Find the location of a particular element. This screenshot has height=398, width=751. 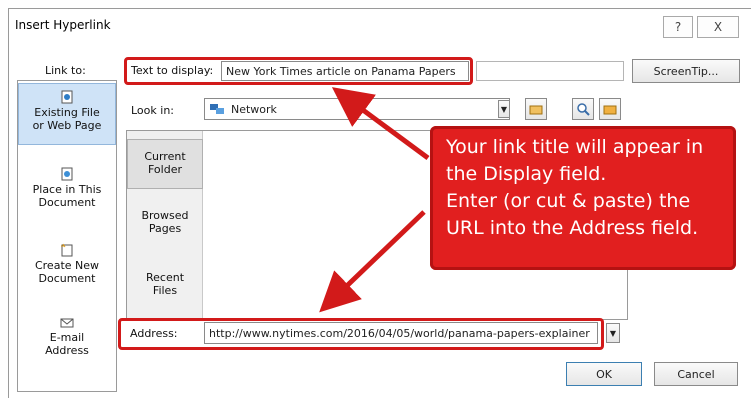

callout-line: the Display field. is located at coordinates (526, 174).